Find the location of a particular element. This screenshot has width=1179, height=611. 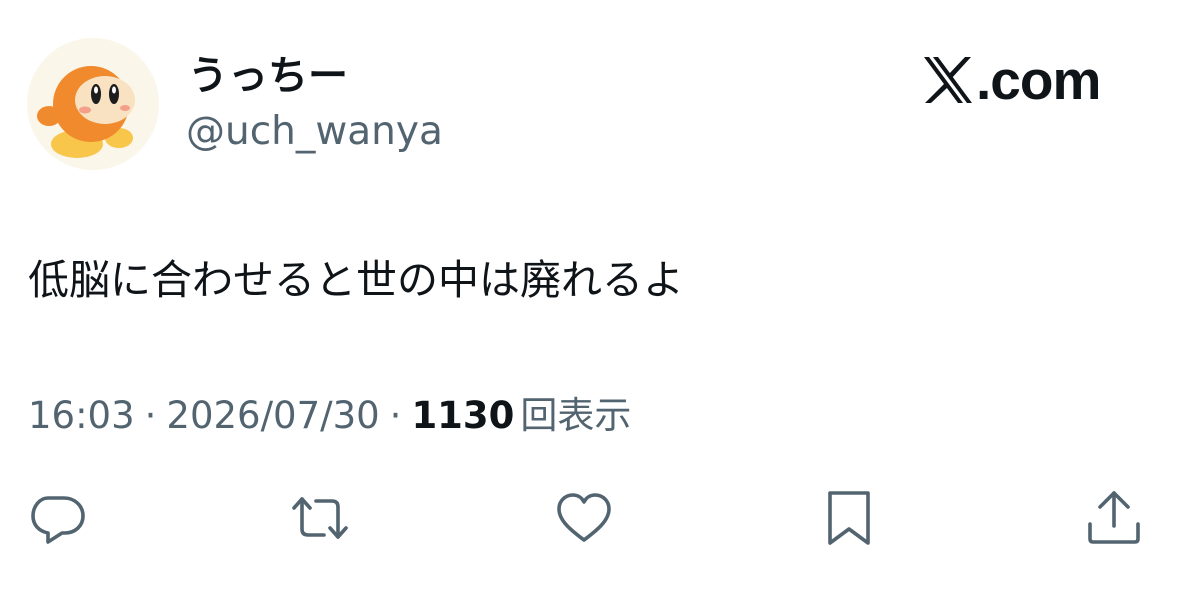

display-name: うっちー is located at coordinates (268, 76).